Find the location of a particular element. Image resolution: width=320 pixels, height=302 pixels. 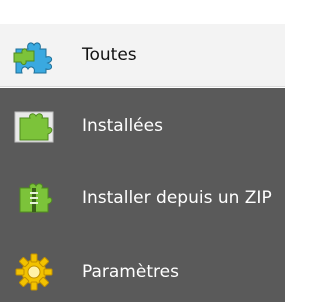

puzzle-zip-icon is located at coordinates (34, 198).